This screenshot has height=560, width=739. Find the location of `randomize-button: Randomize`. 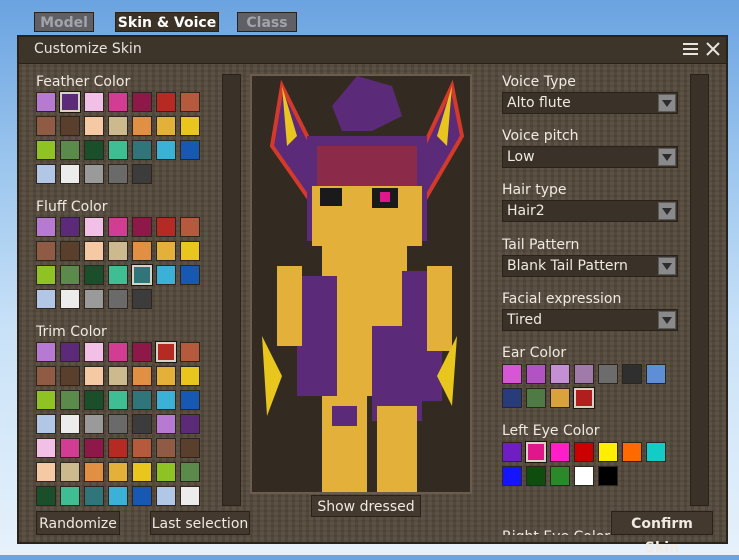

randomize-button: Randomize is located at coordinates (78, 523).